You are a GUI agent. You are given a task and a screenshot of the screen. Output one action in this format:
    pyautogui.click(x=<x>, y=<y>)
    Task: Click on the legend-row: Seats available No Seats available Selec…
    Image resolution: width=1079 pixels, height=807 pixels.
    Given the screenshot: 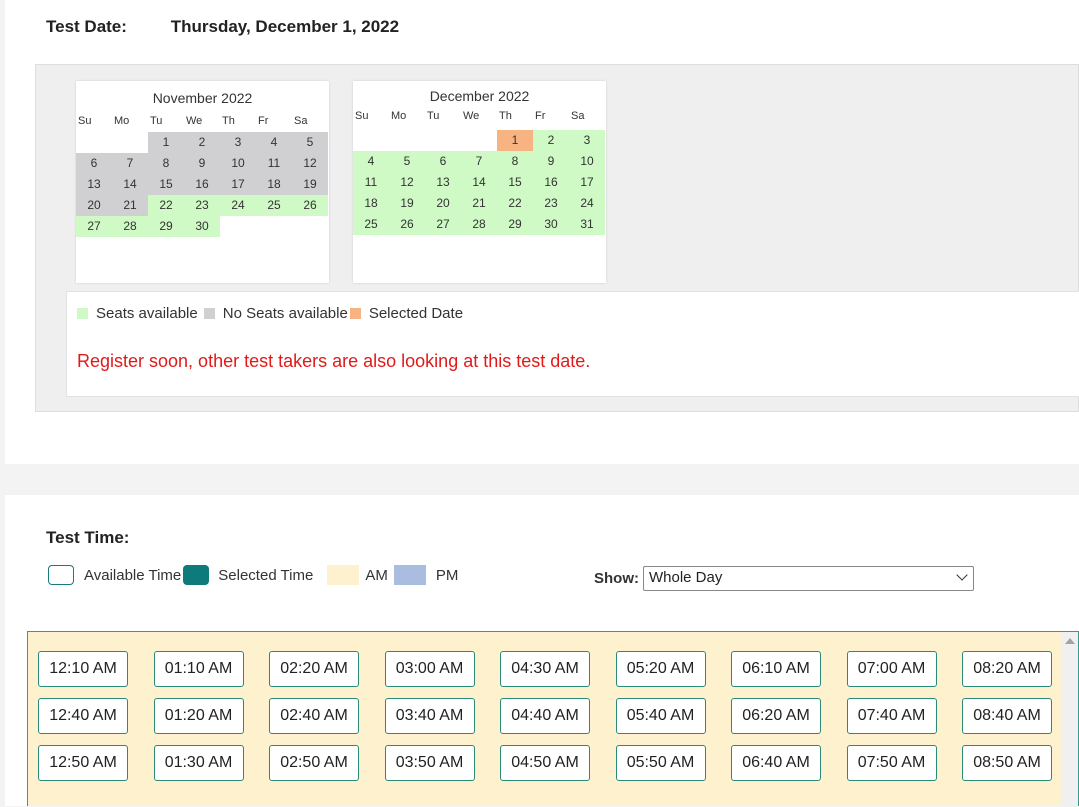 What is the action you would take?
    pyautogui.click(x=270, y=313)
    